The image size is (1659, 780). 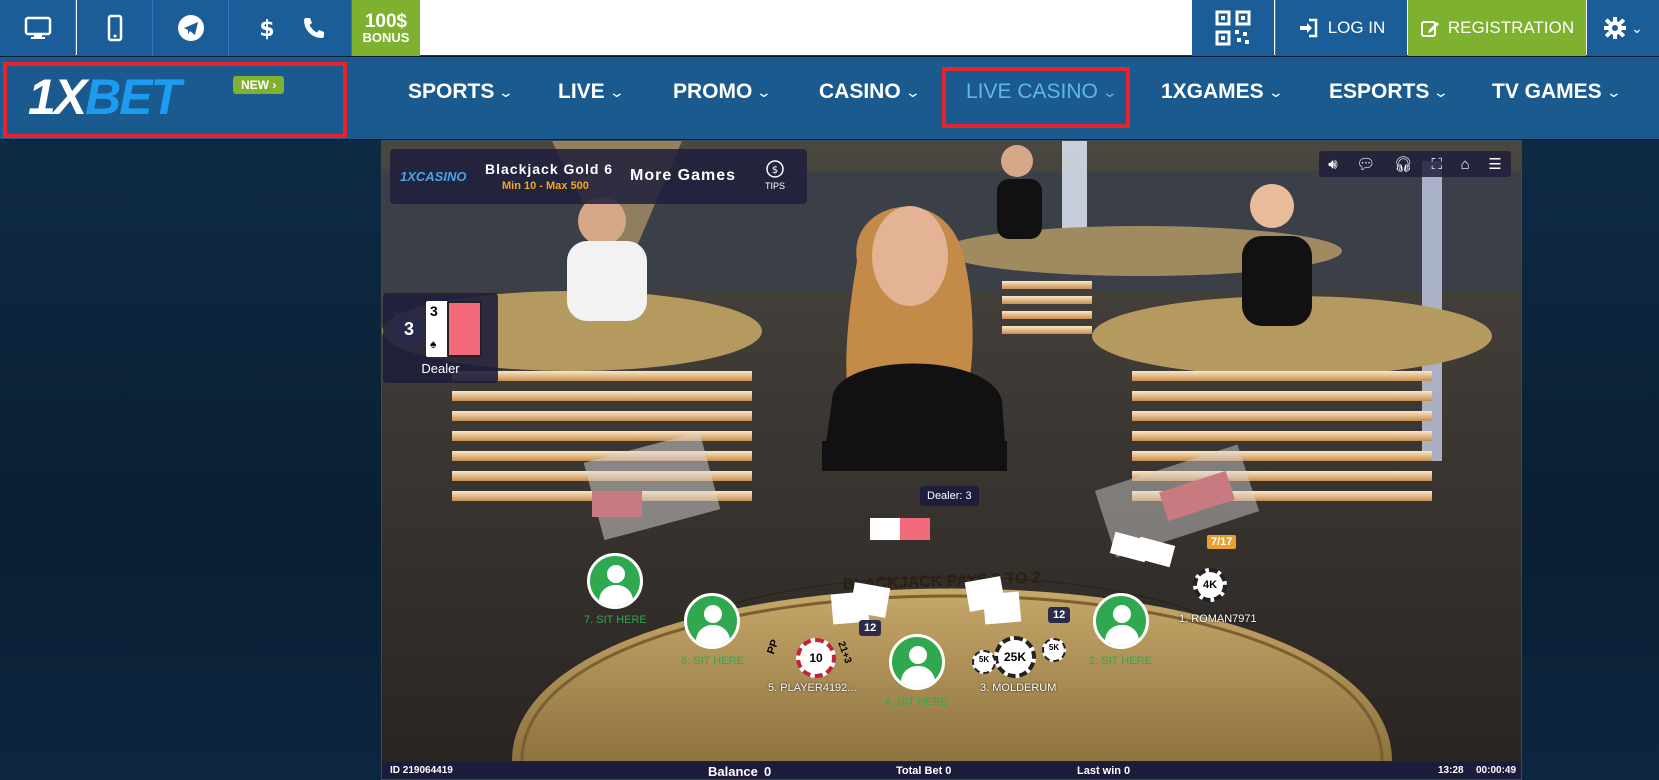 What do you see at coordinates (409, 329) in the screenshot?
I see `dealer-score: 3` at bounding box center [409, 329].